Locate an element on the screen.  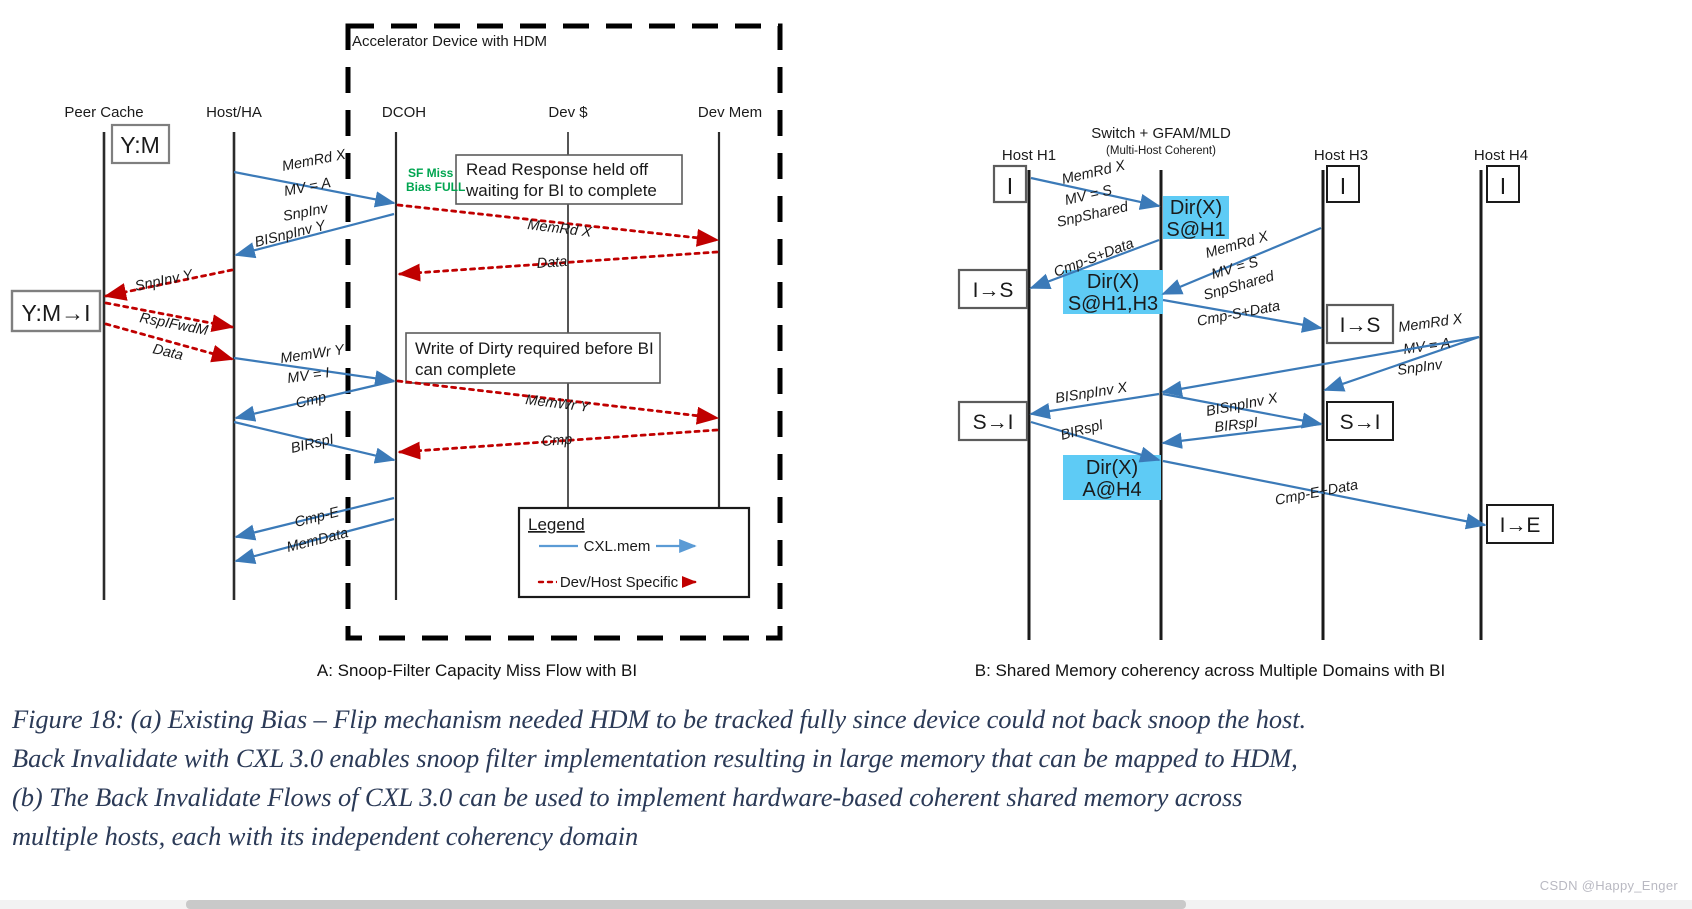
note-write-dirty-line2: can complete is located at coordinates (465, 369).